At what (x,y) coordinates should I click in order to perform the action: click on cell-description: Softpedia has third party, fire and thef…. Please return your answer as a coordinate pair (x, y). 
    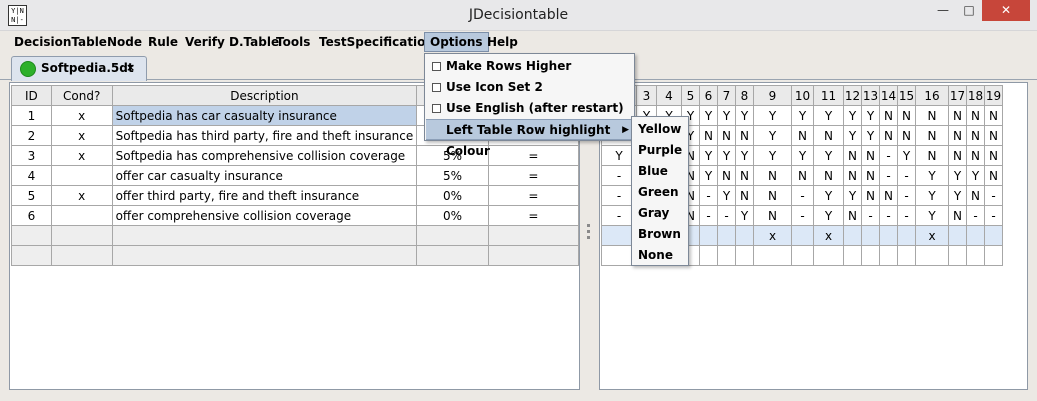
    Looking at the image, I should click on (264, 135).